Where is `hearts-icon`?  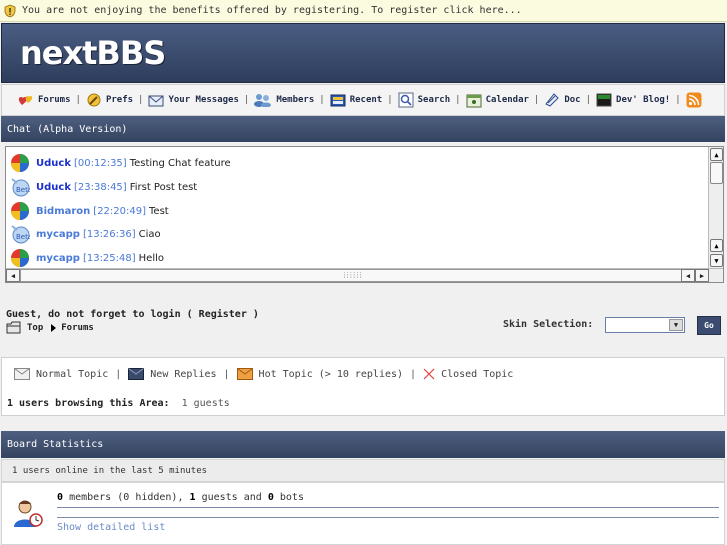
hearts-icon is located at coordinates (25, 100).